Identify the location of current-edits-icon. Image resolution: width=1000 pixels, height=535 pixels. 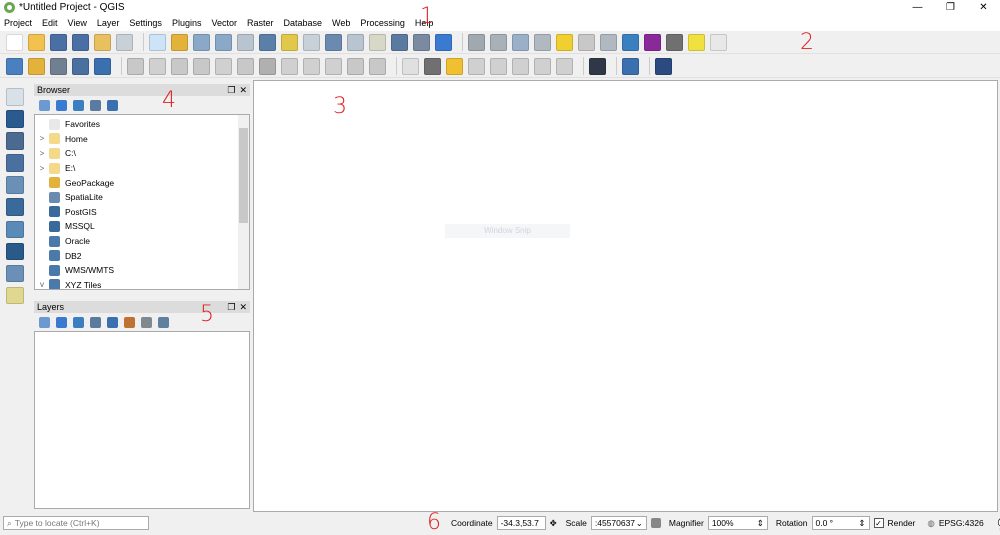
(135, 66).